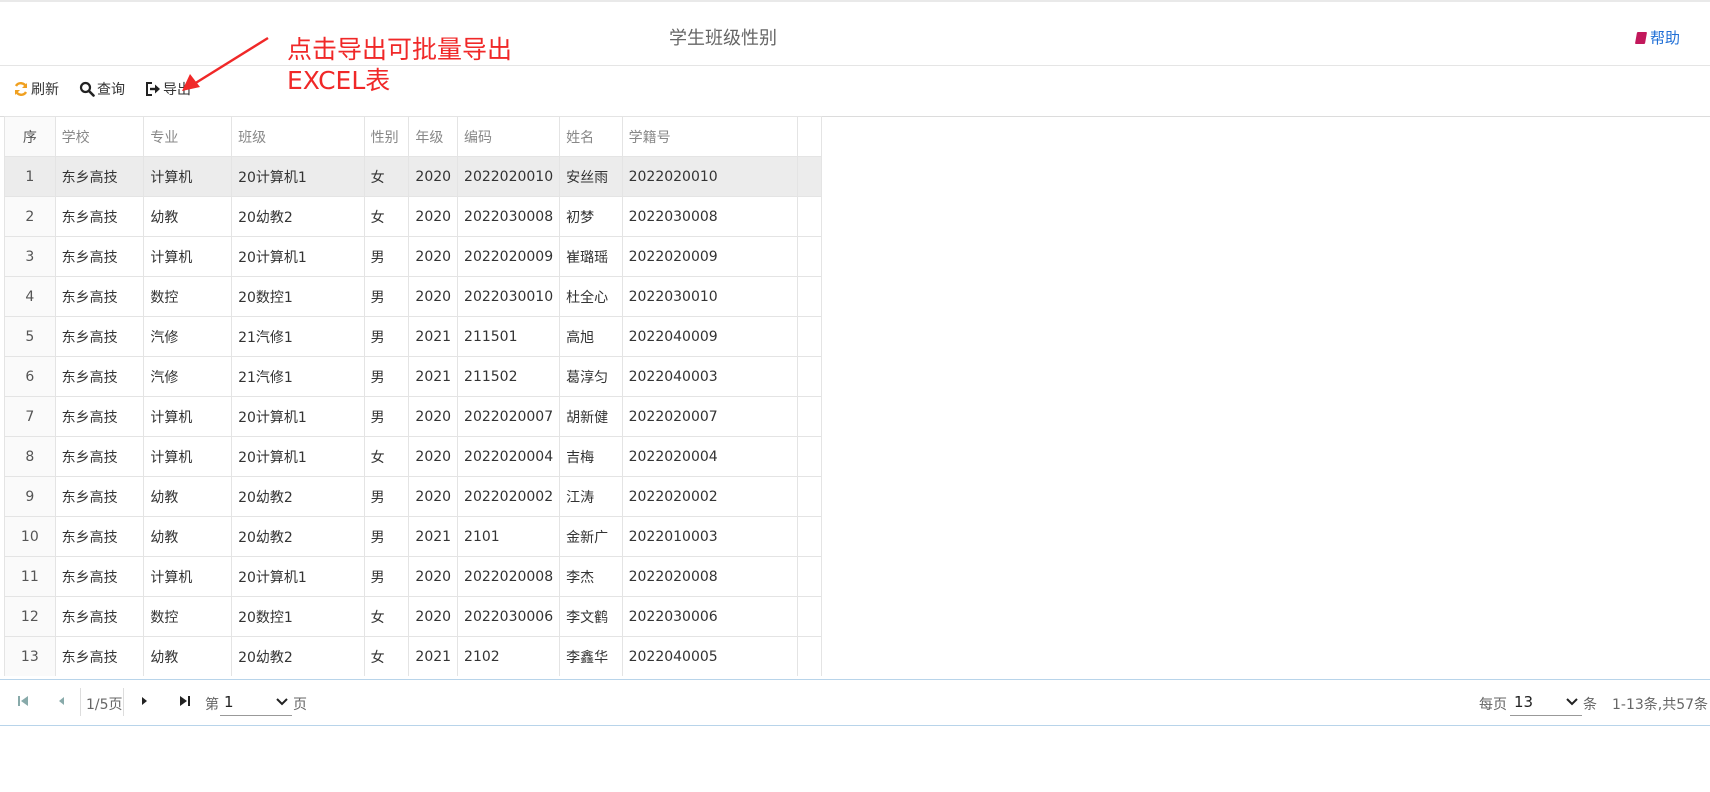 The width and height of the screenshot is (1710, 792). Describe the element at coordinates (30, 296) in the screenshot. I see `row-index-cell: 4` at that location.